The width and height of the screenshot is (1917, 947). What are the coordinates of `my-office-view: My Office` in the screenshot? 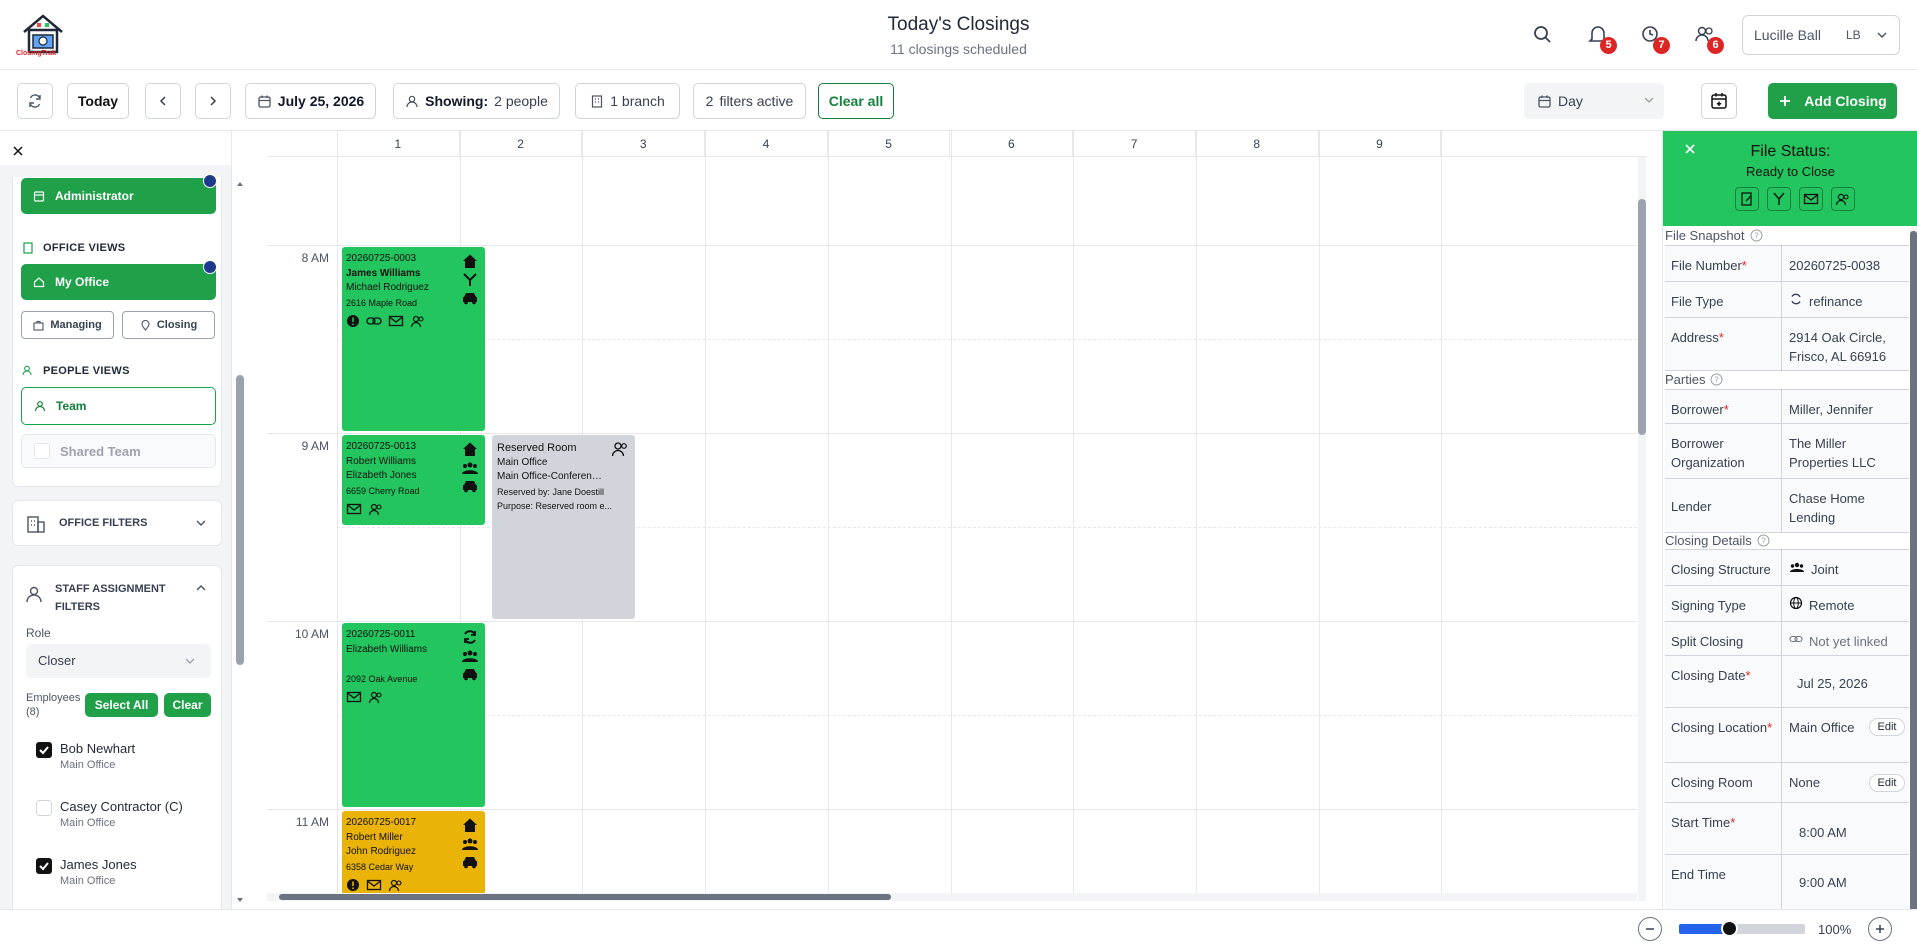 It's located at (118, 282).